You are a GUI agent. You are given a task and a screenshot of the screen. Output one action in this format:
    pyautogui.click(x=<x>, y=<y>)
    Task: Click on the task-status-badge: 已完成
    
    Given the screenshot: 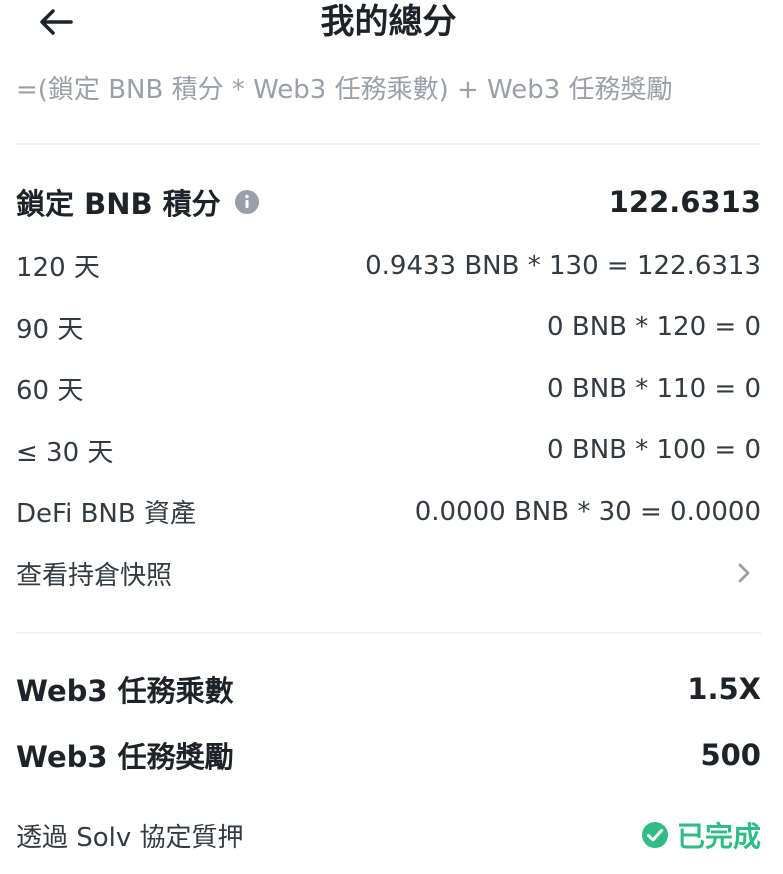 What is the action you would take?
    pyautogui.click(x=701, y=835)
    